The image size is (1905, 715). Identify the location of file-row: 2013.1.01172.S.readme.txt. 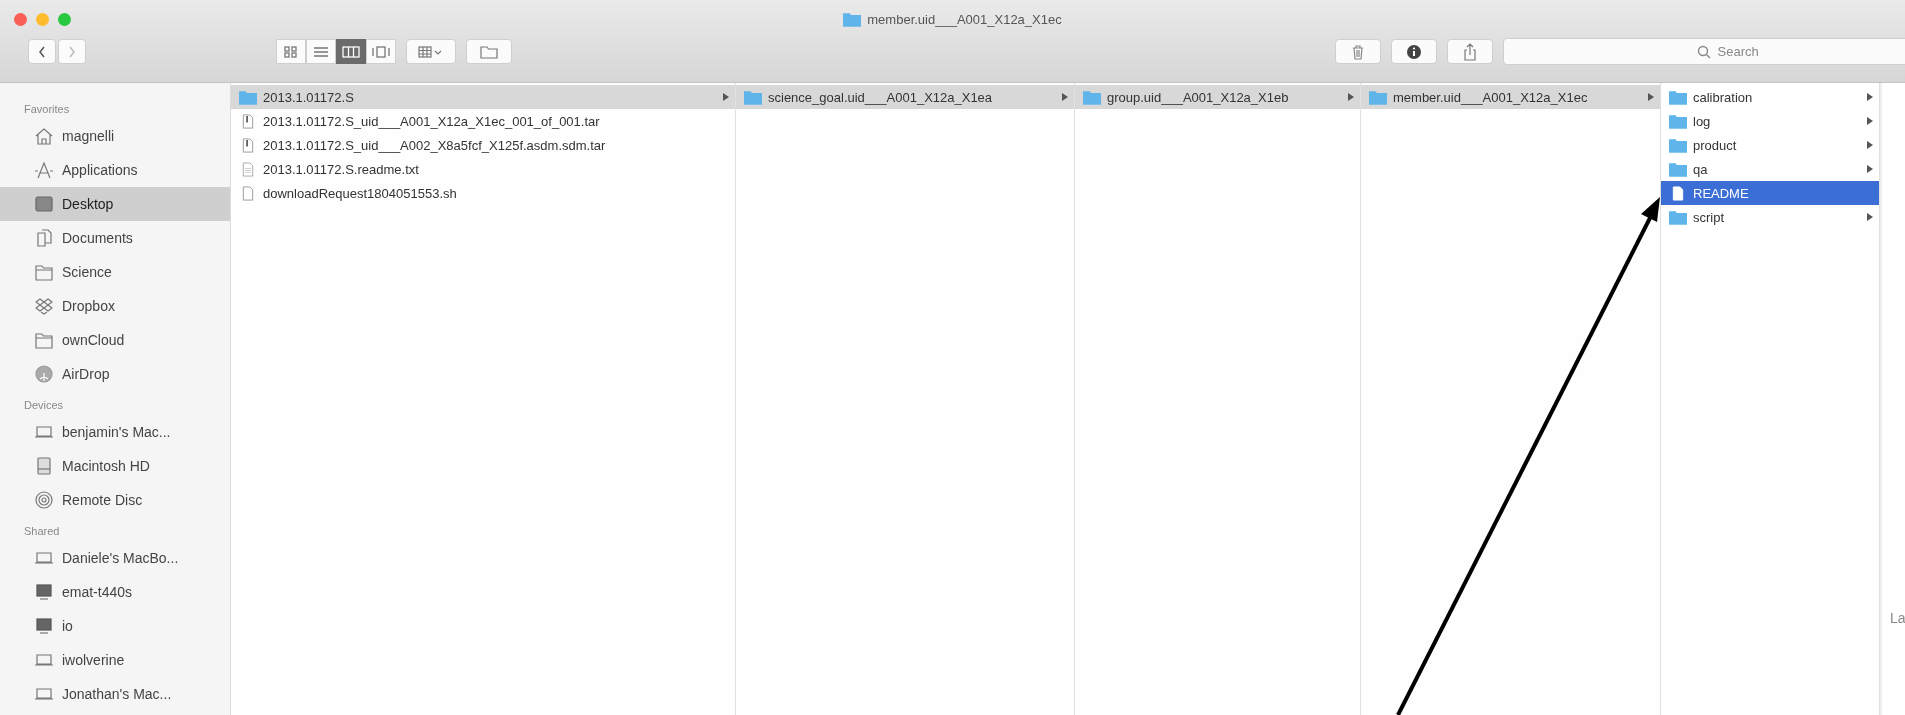
(483, 169).